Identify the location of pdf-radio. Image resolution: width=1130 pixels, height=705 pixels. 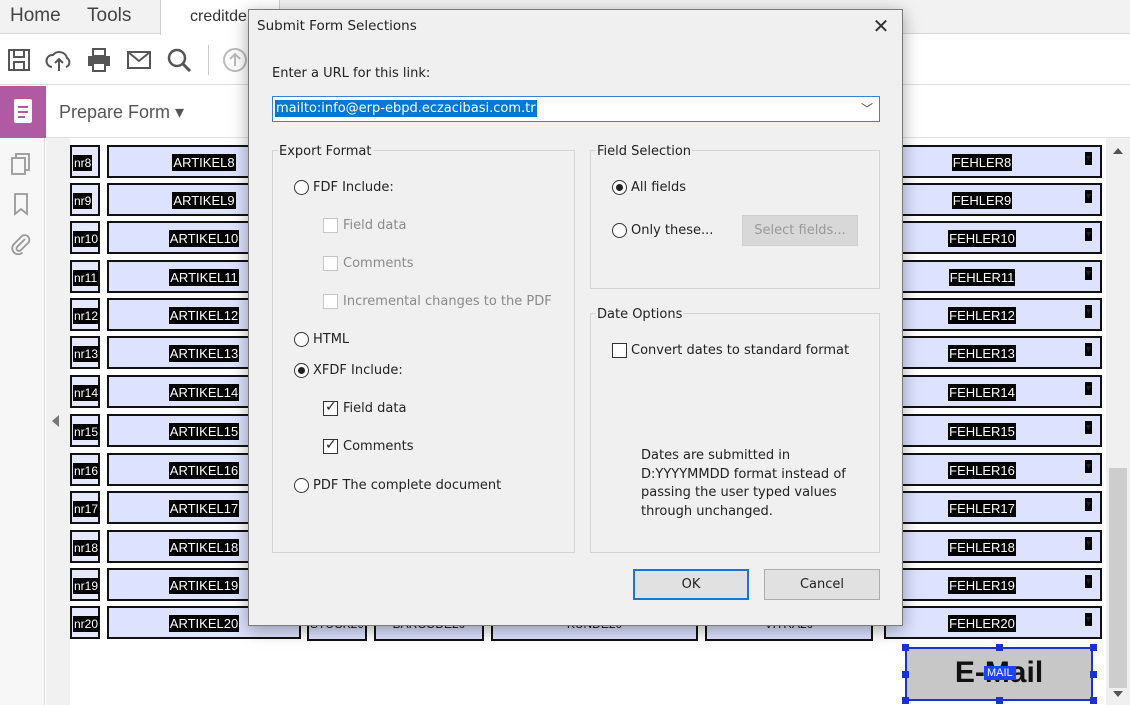
(301, 485).